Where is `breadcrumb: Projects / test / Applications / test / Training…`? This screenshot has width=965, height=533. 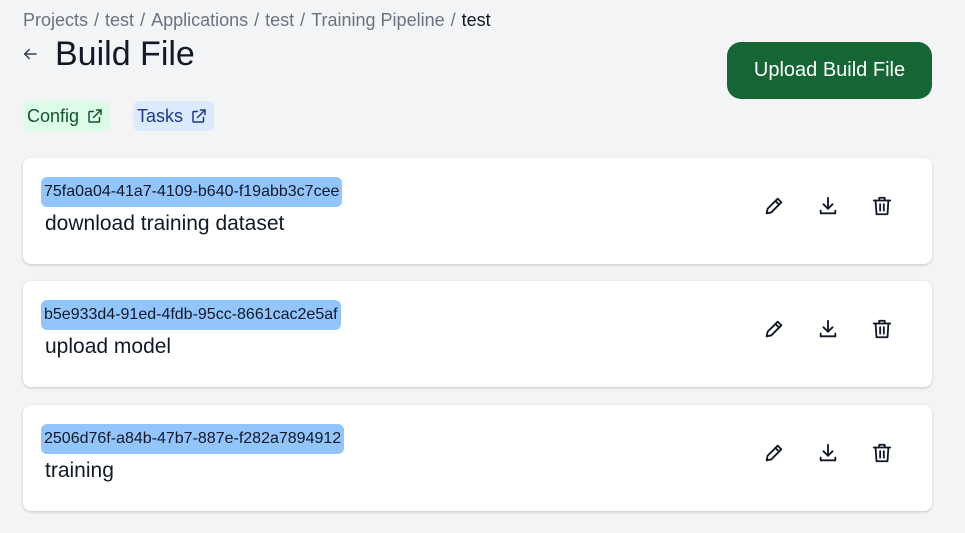 breadcrumb: Projects / test / Applications / test / Training… is located at coordinates (257, 20).